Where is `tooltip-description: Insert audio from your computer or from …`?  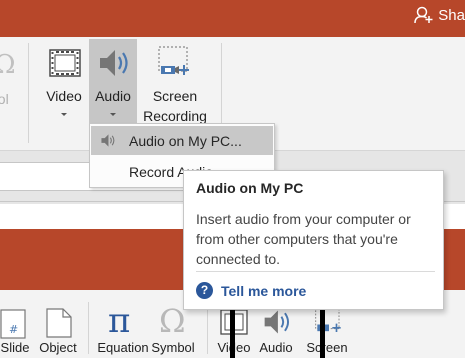
tooltip-description: Insert audio from your computer or from … is located at coordinates (303, 239).